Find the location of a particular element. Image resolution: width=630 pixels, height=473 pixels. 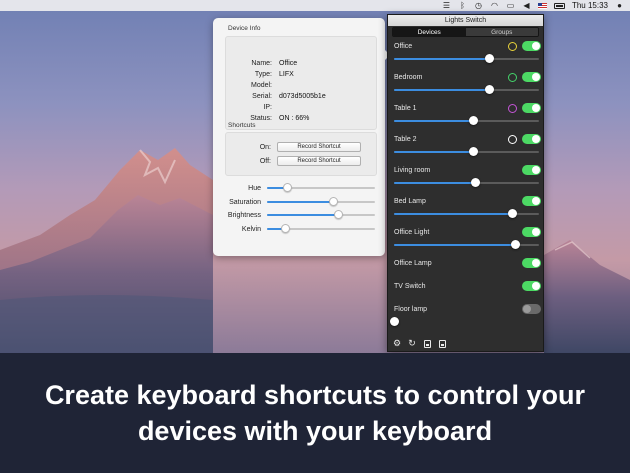

device-row: Office Light is located at coordinates (465, 241).